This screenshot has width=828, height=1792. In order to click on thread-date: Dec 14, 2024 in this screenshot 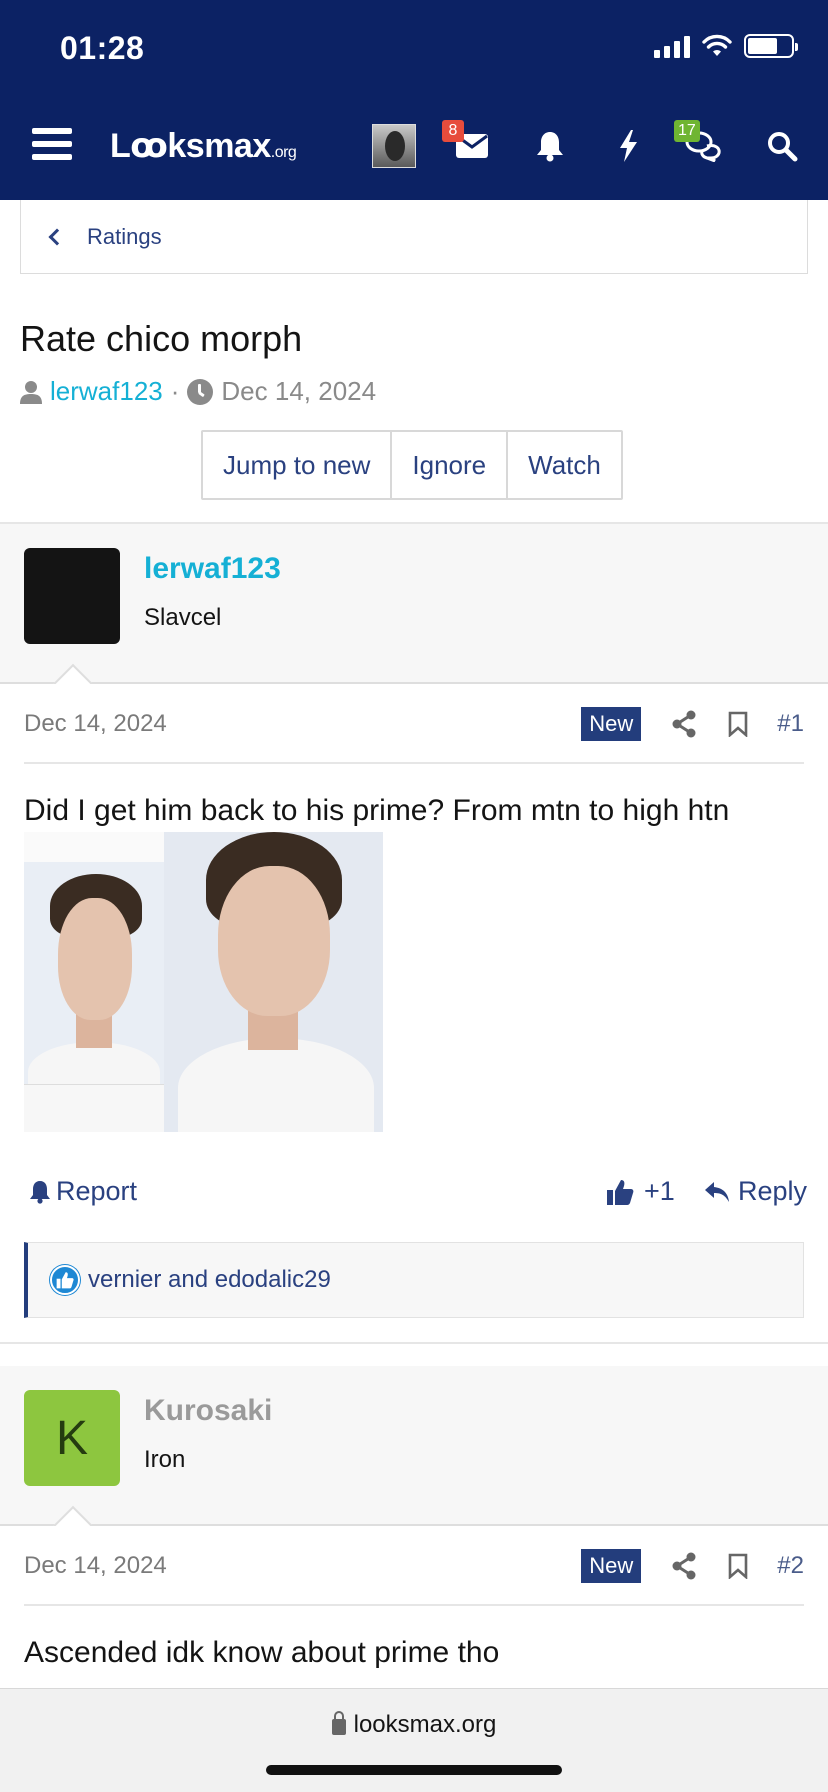, I will do `click(299, 391)`.